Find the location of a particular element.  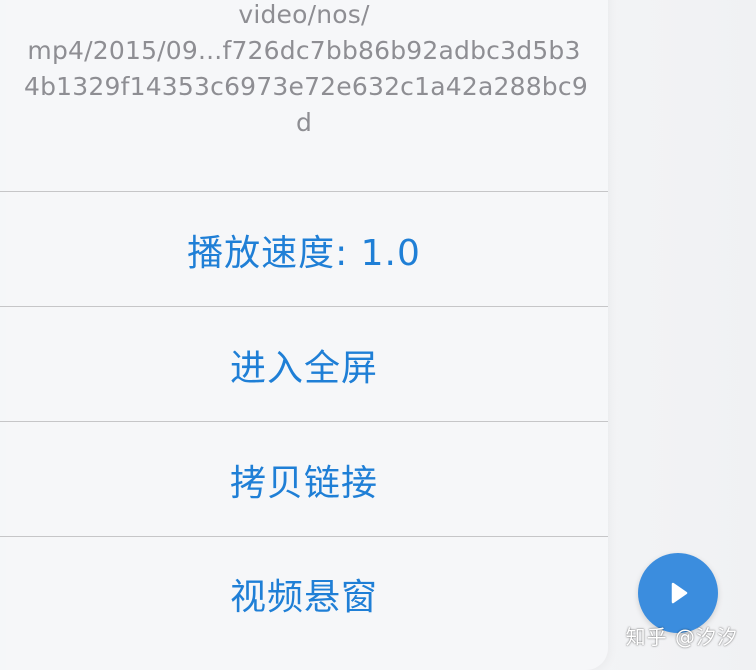

playback-speed-button: 播放速度: 1.0 is located at coordinates (304, 249).